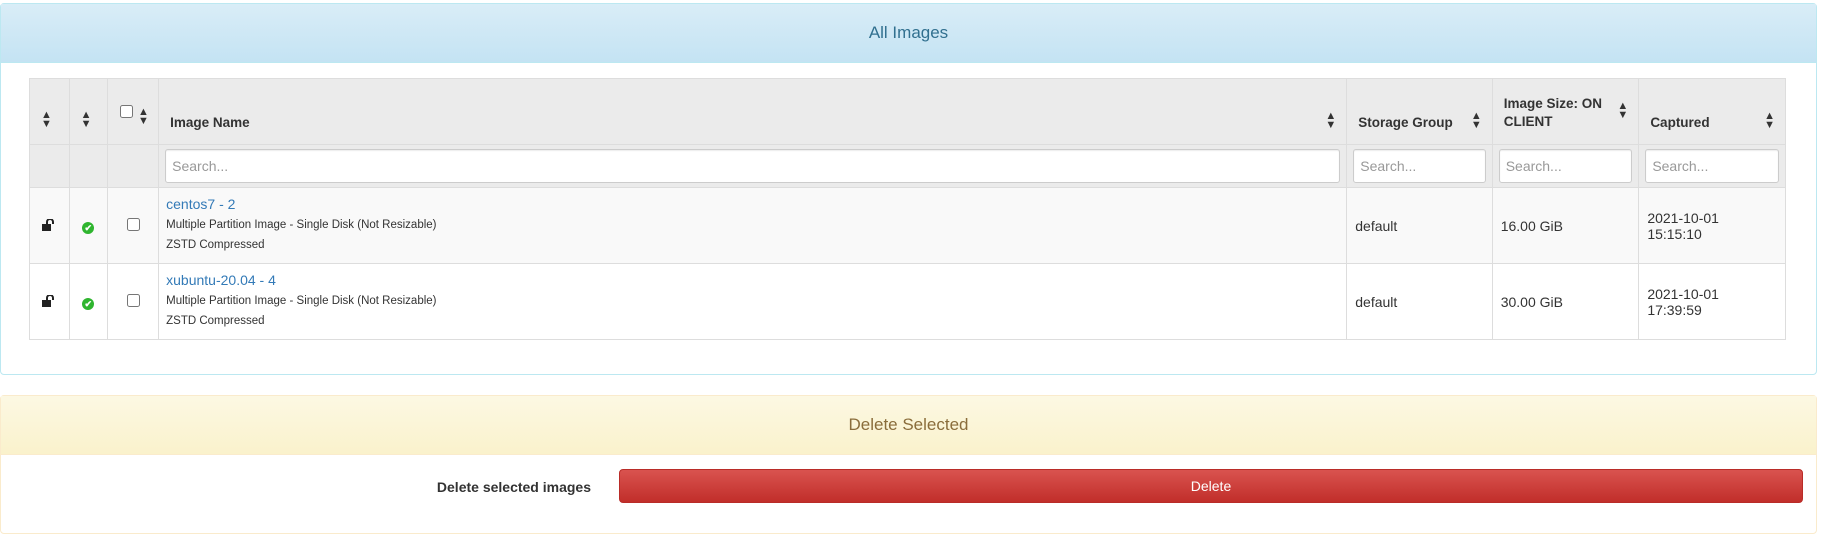  What do you see at coordinates (126, 111) in the screenshot?
I see `select-all-checkbox` at bounding box center [126, 111].